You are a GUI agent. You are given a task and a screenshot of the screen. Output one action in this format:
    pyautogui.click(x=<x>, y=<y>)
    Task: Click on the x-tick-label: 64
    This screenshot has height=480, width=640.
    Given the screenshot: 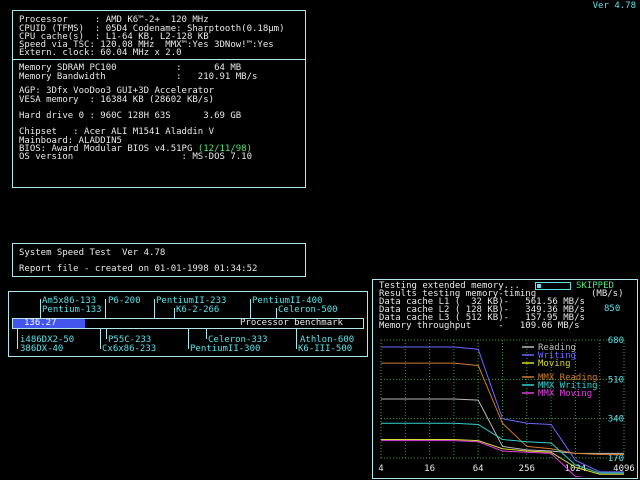 What is the action you would take?
    pyautogui.click(x=478, y=469)
    